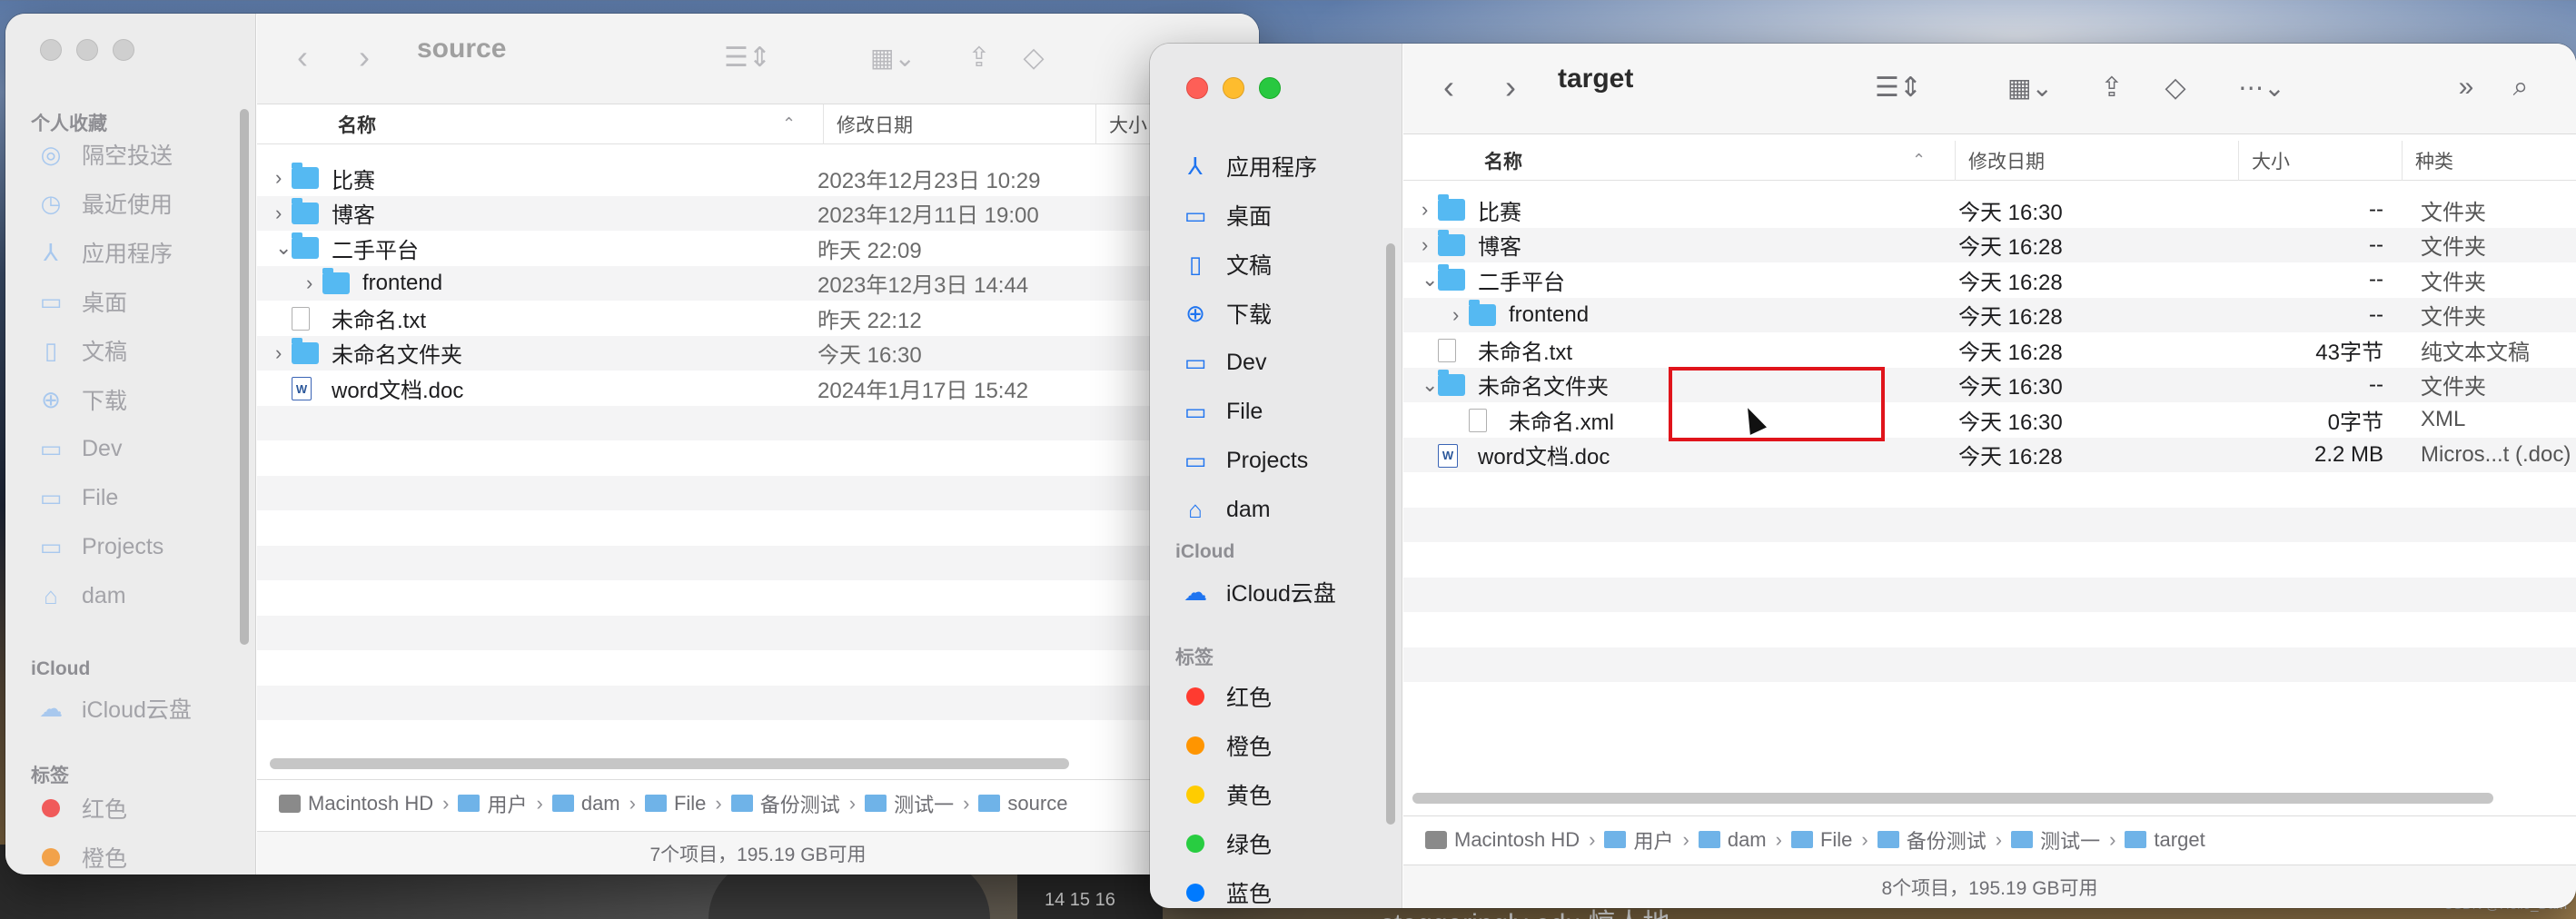 This screenshot has height=919, width=2576. I want to click on file-row: 未命名.txt 昨天 22:12, so click(758, 318).